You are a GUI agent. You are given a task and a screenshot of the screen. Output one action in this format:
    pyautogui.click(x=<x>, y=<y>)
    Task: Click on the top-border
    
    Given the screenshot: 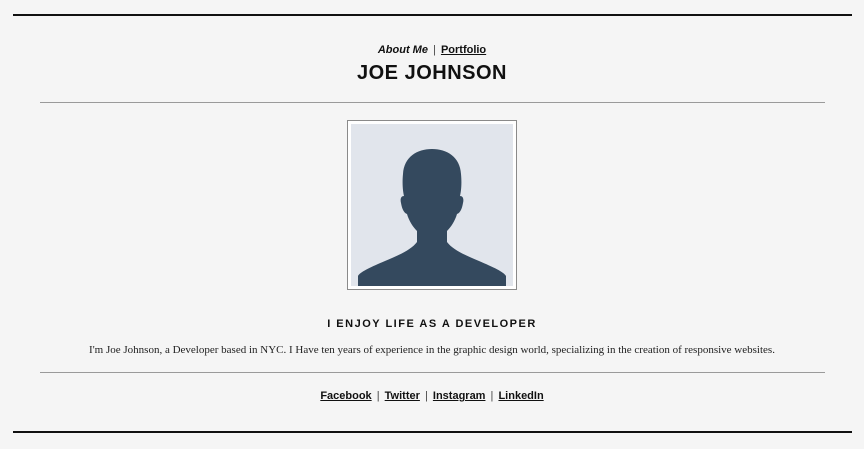 What is the action you would take?
    pyautogui.click(x=432, y=15)
    